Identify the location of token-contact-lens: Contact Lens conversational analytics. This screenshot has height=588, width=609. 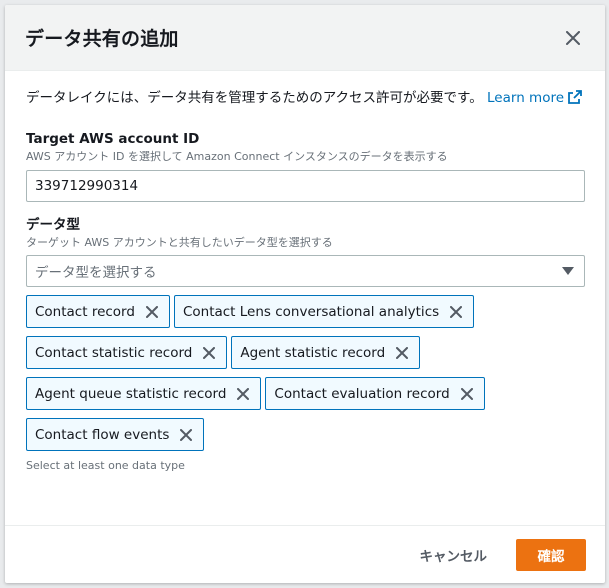
(324, 311).